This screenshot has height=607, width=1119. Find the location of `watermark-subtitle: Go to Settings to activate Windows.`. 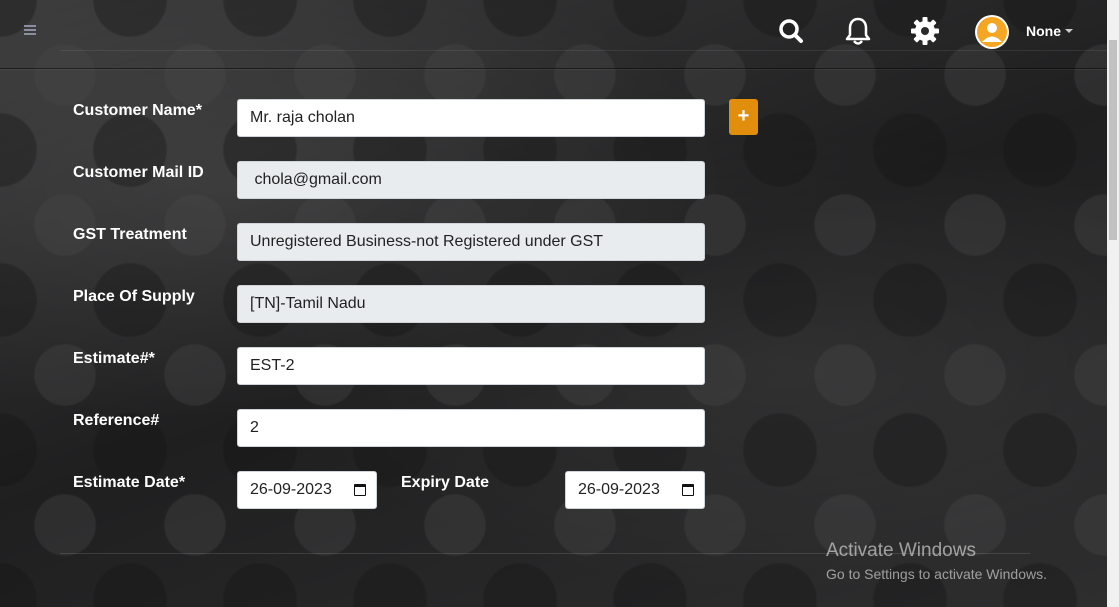

watermark-subtitle: Go to Settings to activate Windows. is located at coordinates (936, 574).